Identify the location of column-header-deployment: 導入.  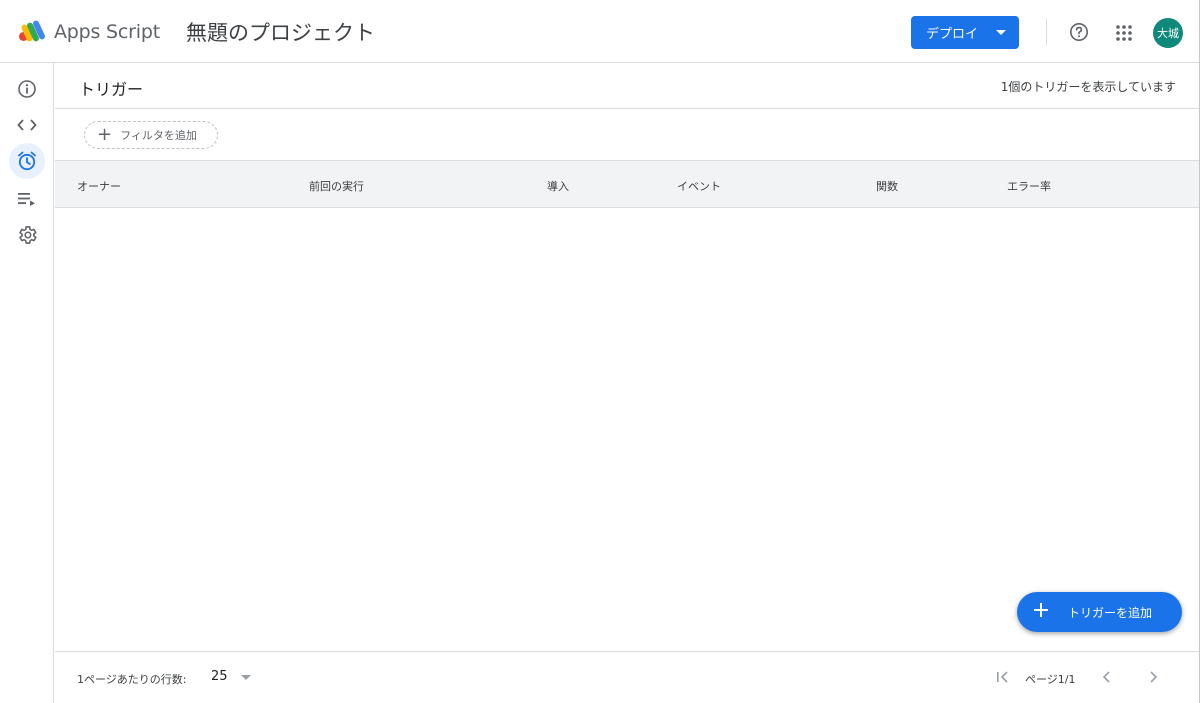
(558, 186).